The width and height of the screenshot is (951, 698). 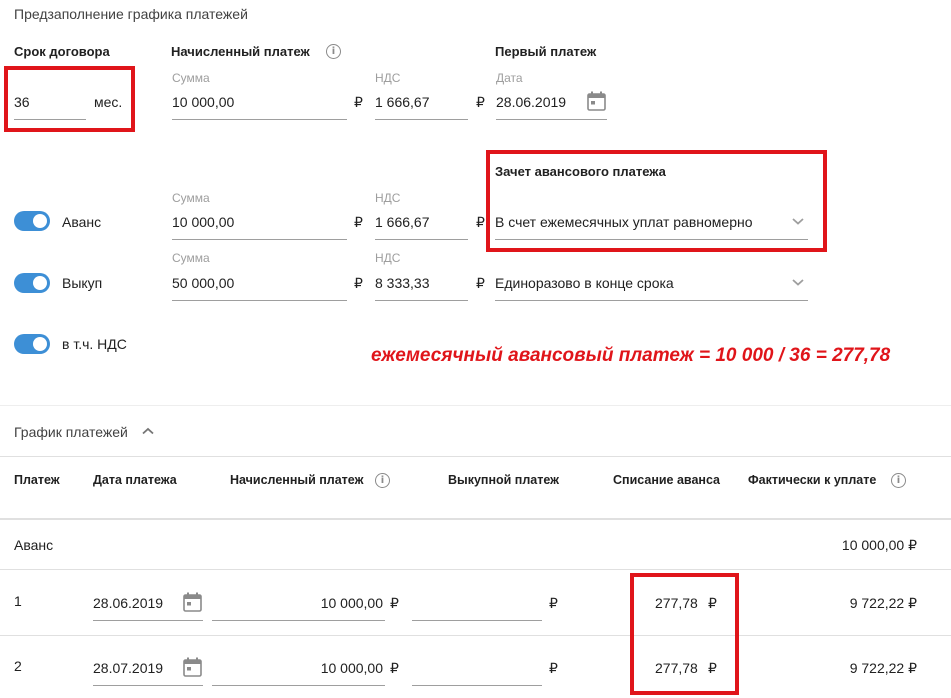 I want to click on advance-toggle-label: Аванс, so click(x=82, y=222).